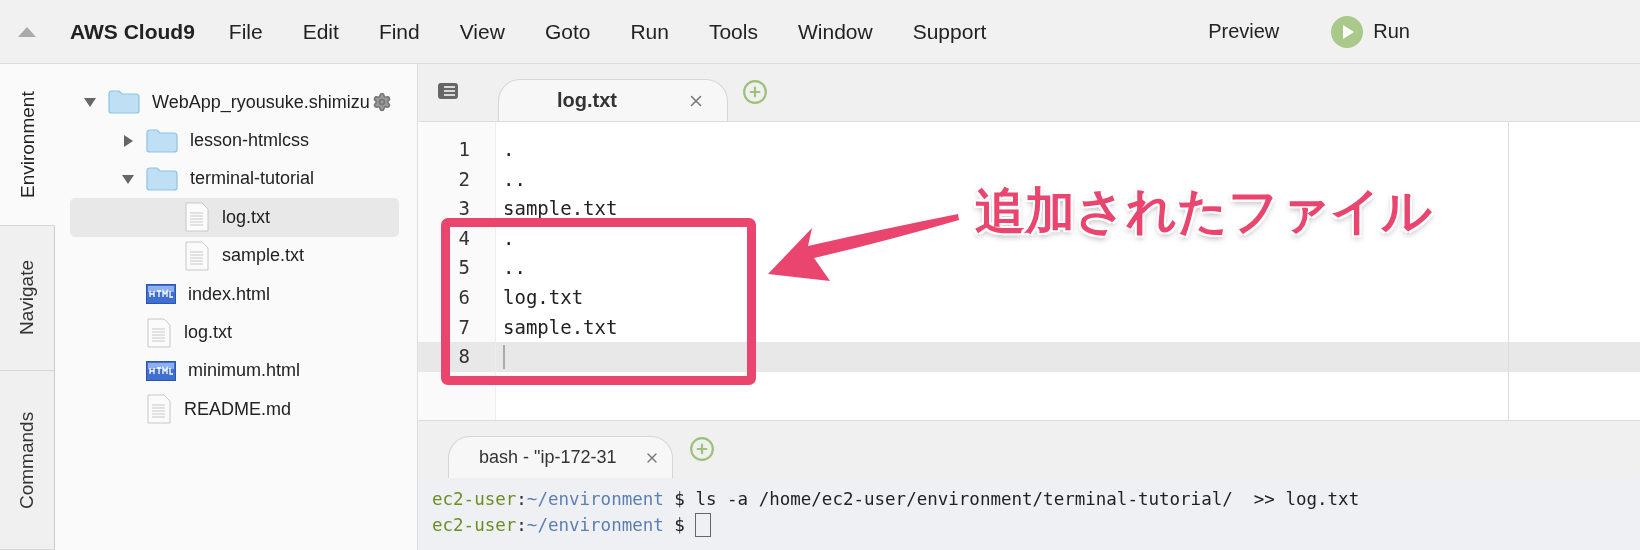 The image size is (1640, 550). Describe the element at coordinates (1027, 499) in the screenshot. I see `terminal-command: ls -a /home/ec2-user/environment/terminal-tutorial/ >> log.txt` at that location.